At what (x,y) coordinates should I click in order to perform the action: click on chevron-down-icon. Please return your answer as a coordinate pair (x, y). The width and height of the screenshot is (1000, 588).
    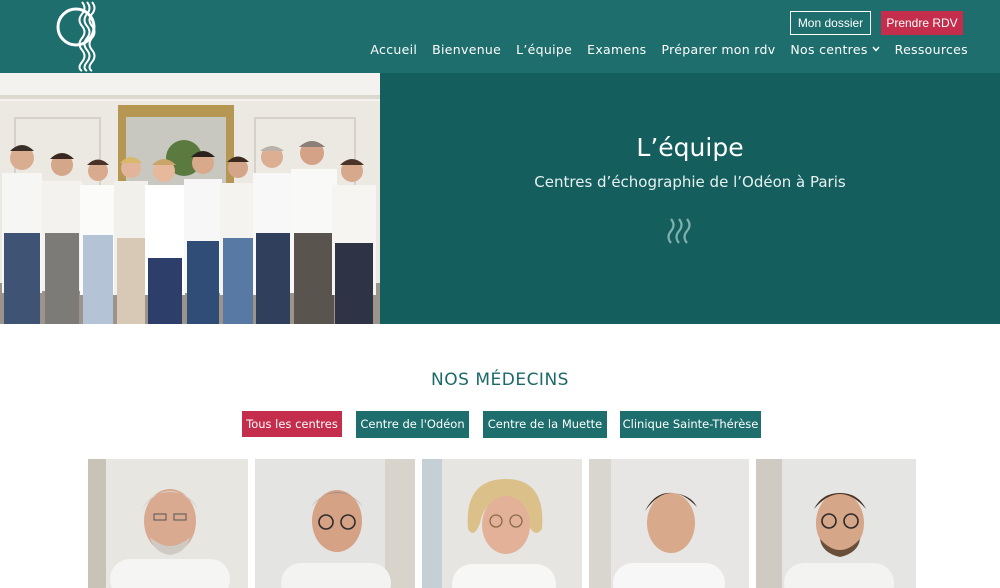
    Looking at the image, I should click on (876, 50).